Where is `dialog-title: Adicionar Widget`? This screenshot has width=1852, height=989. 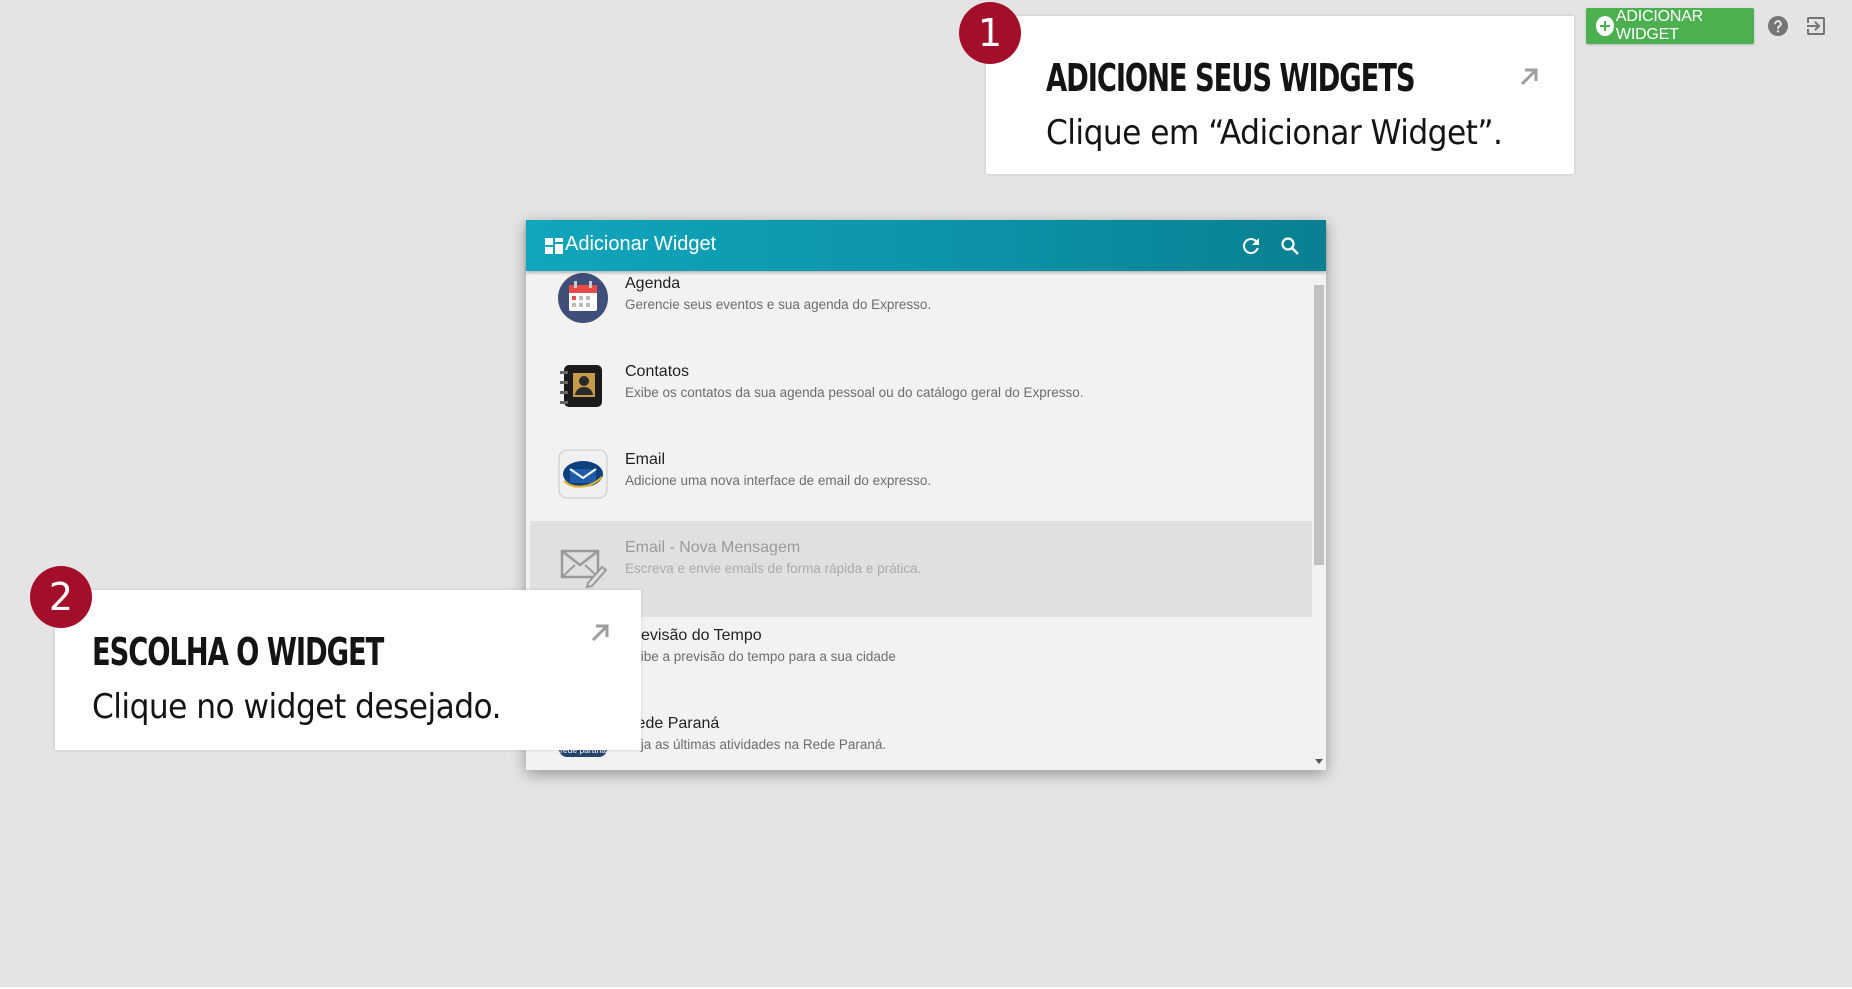 dialog-title: Adicionar Widget is located at coordinates (641, 244).